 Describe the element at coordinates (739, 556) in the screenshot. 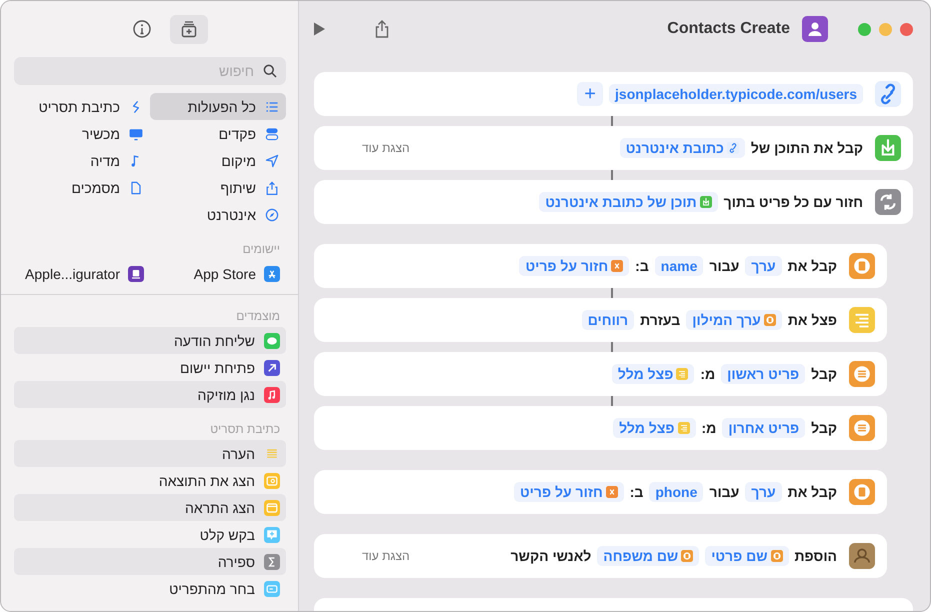

I see `token-label: שם פרטי` at that location.